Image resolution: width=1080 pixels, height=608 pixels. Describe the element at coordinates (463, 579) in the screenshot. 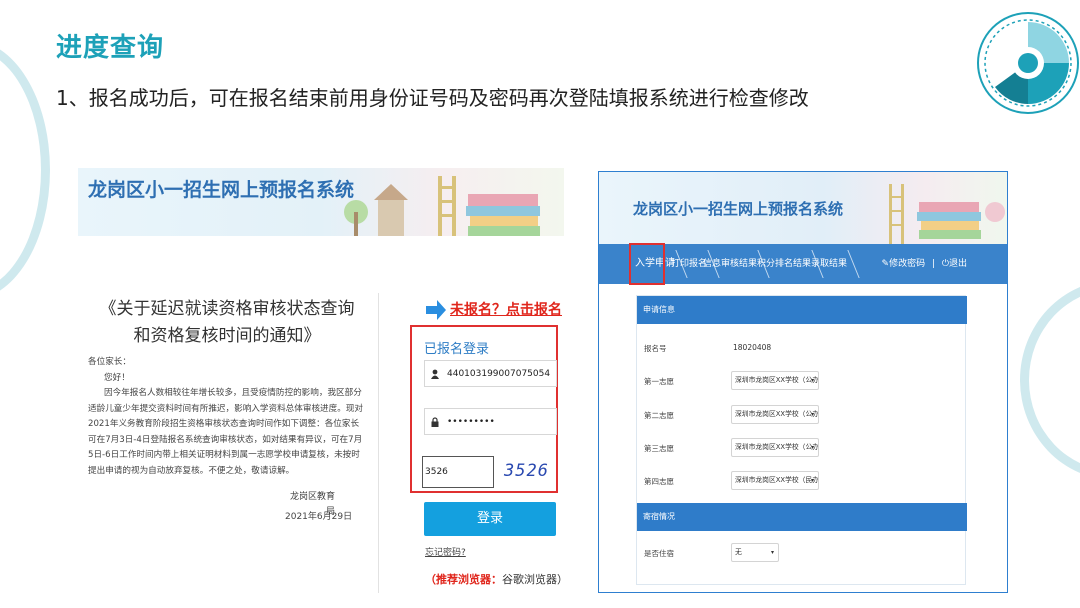

I see `browser-hint-label: （推荐浏览器：` at that location.